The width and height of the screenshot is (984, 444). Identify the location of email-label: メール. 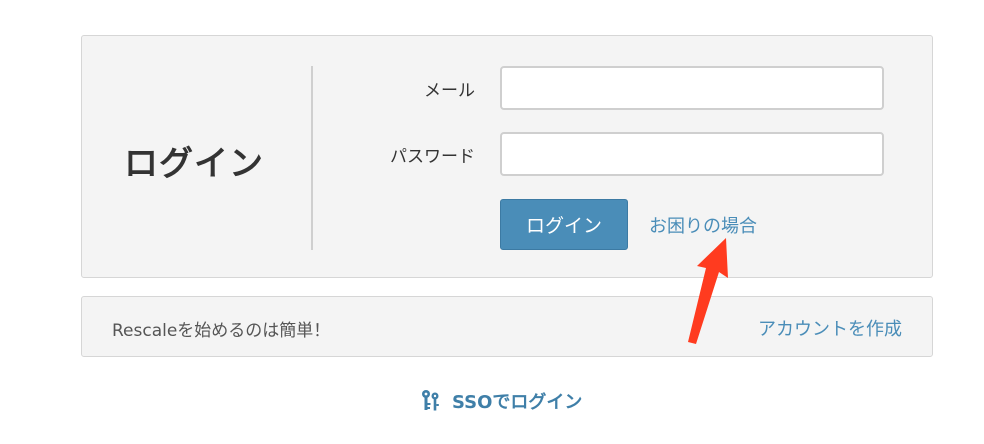
(449, 91).